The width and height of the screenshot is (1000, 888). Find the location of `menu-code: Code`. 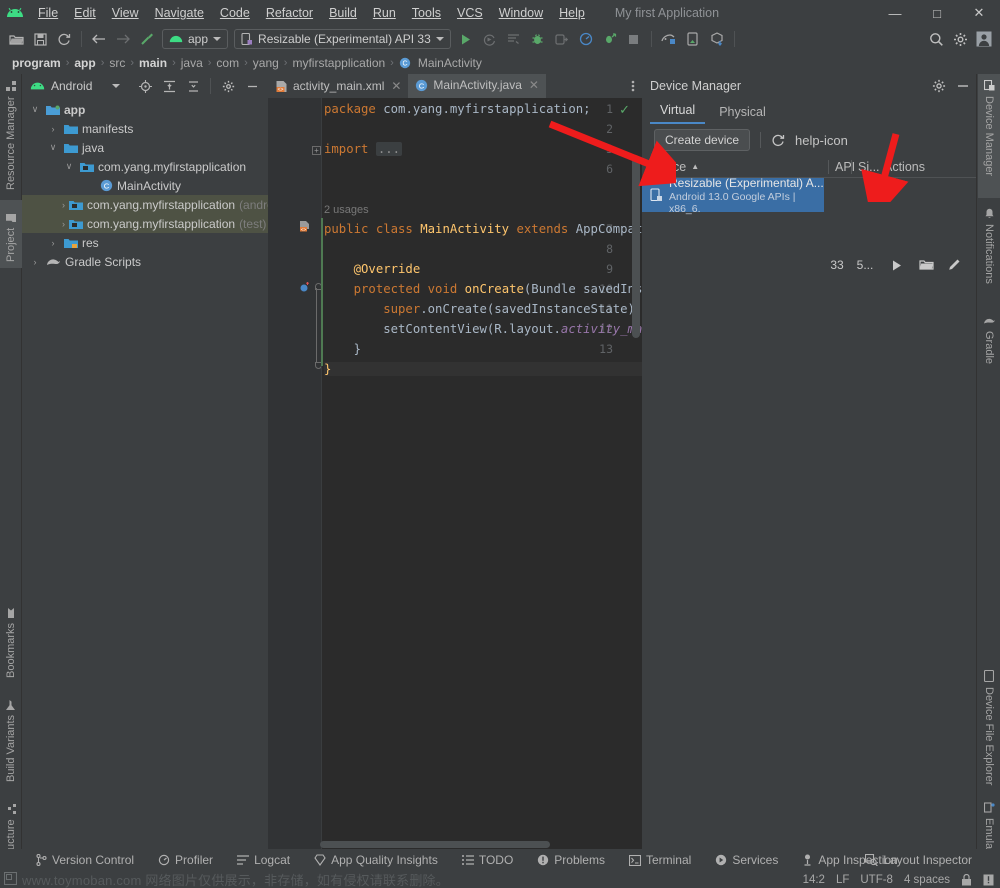

menu-code: Code is located at coordinates (235, 13).